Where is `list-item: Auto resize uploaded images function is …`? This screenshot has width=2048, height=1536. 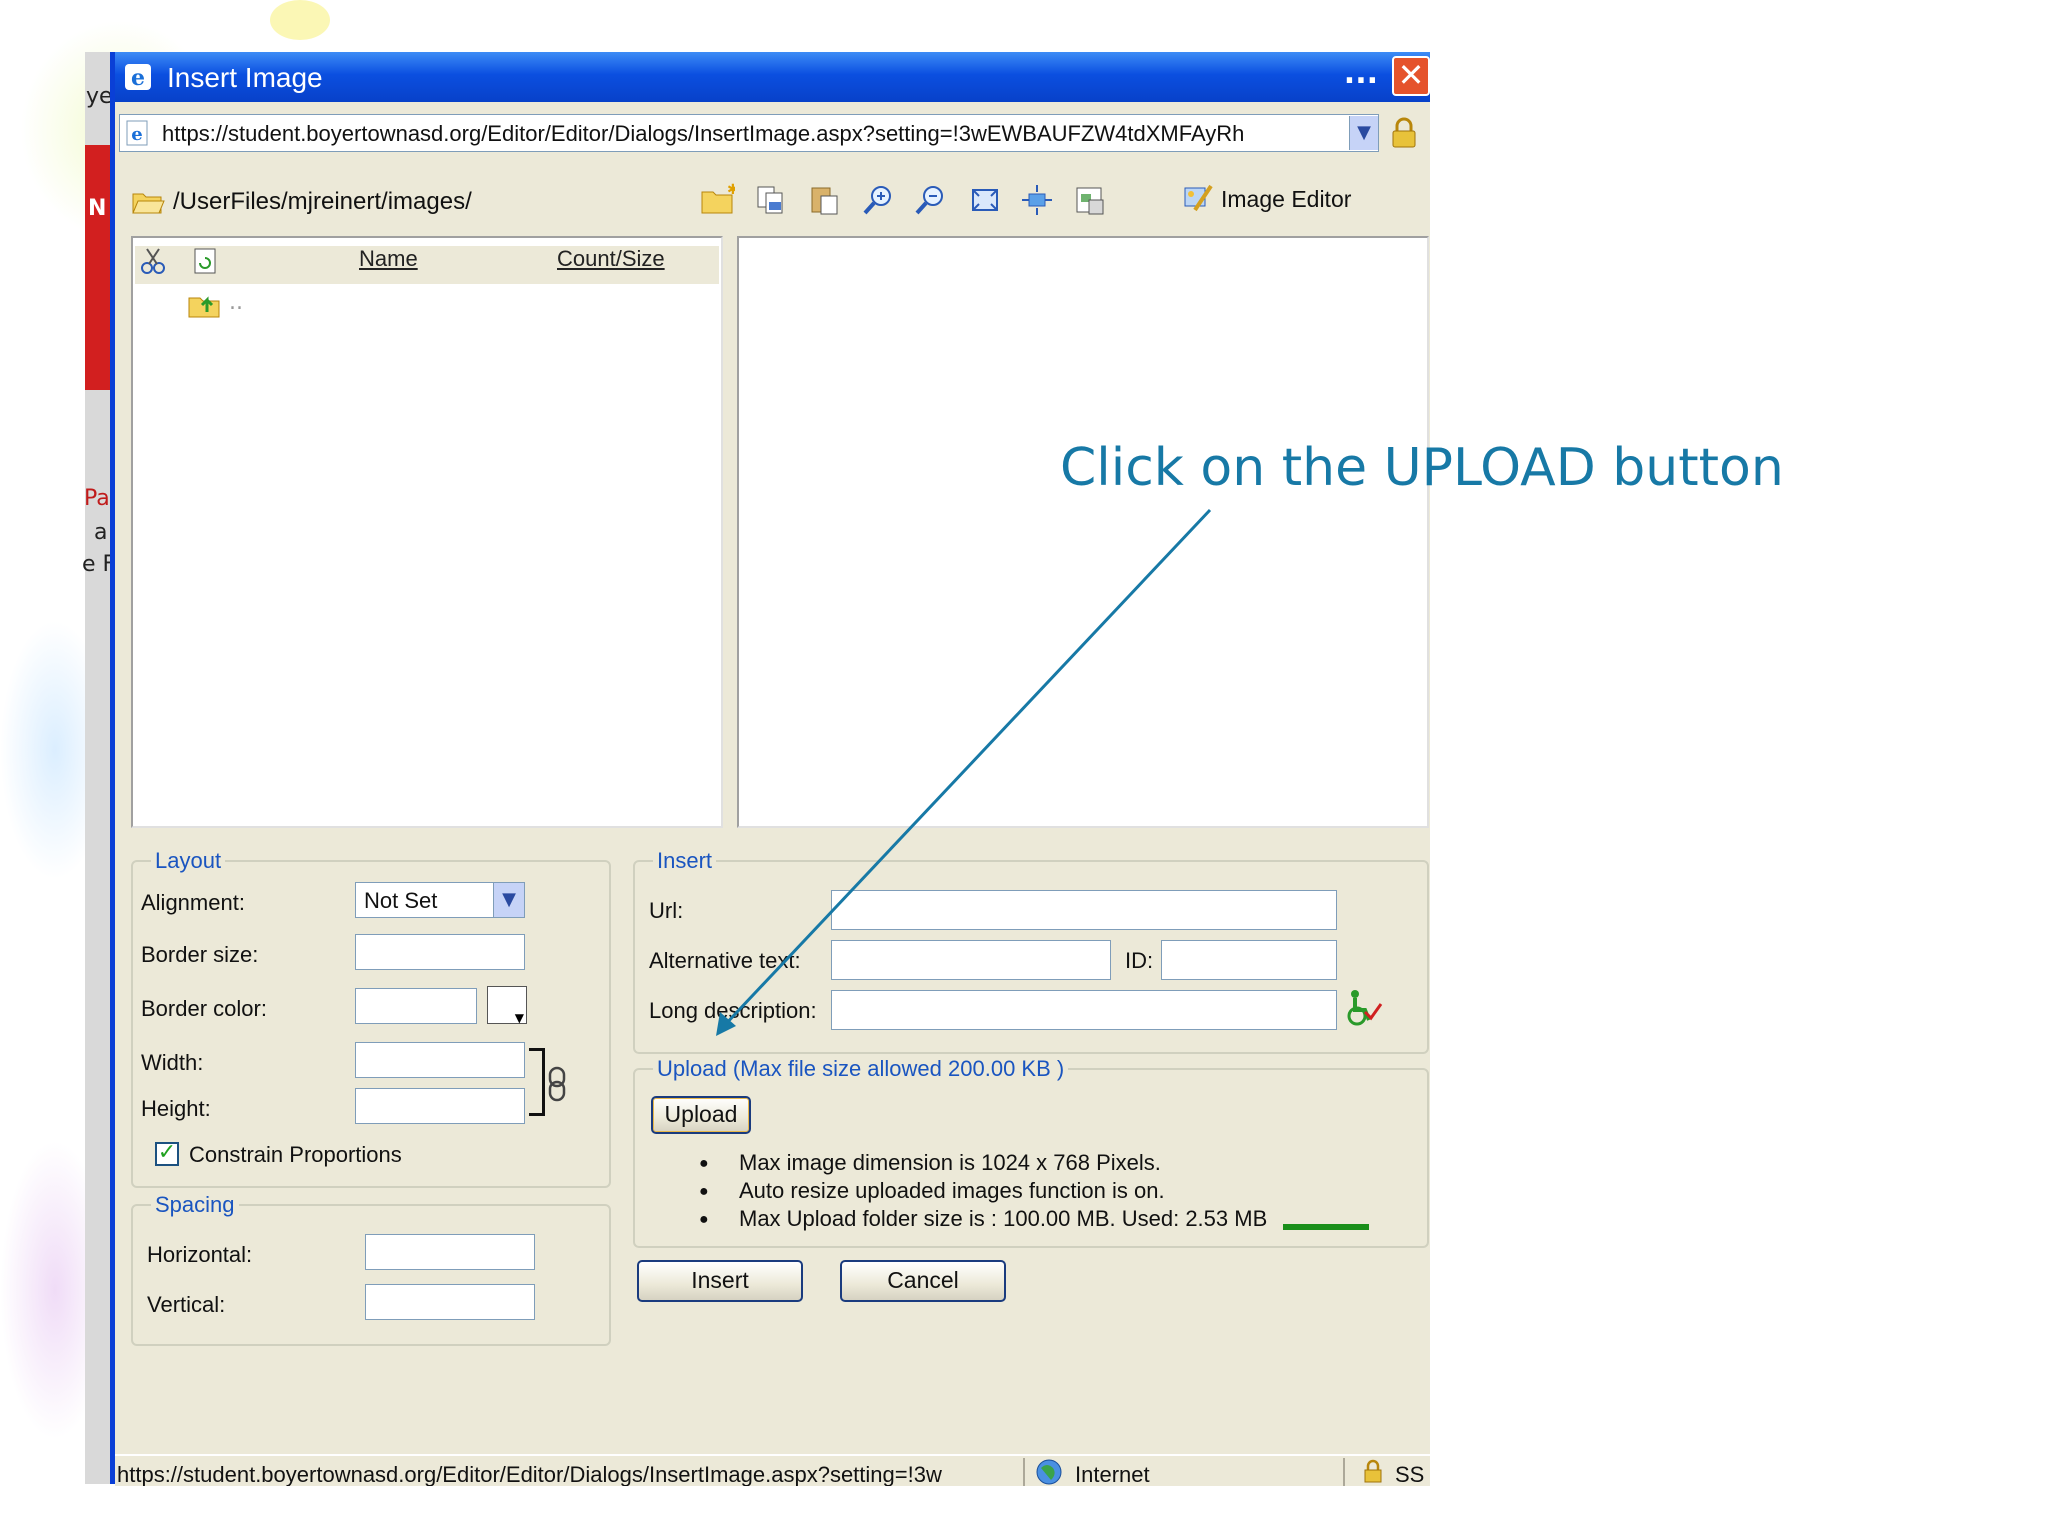 list-item: Auto resize uploaded images function is … is located at coordinates (983, 1192).